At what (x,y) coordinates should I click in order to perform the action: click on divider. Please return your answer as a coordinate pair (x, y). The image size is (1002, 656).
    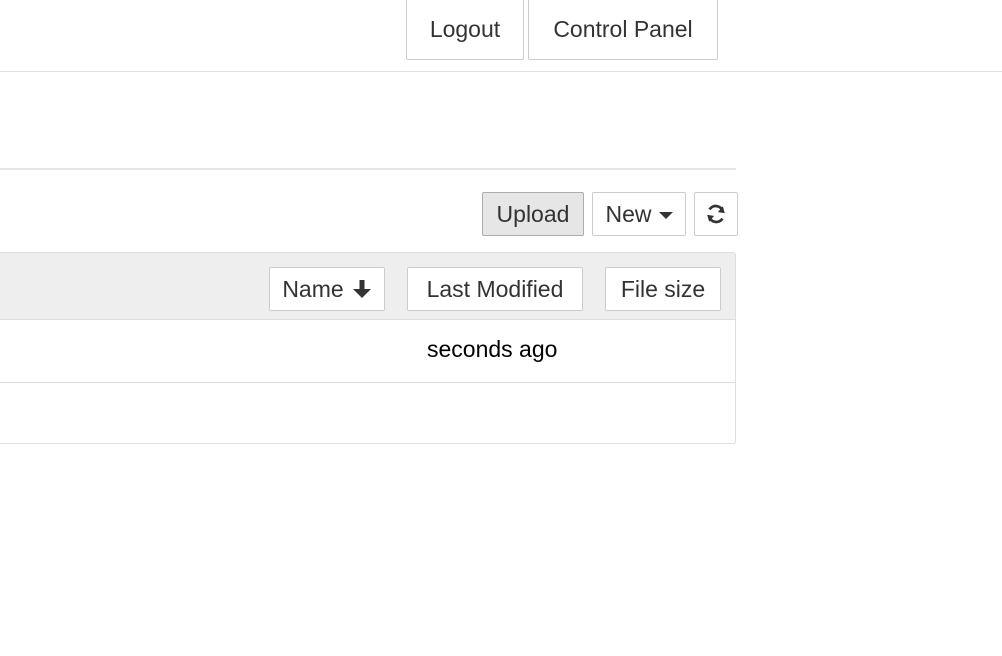
    Looking at the image, I should click on (368, 169).